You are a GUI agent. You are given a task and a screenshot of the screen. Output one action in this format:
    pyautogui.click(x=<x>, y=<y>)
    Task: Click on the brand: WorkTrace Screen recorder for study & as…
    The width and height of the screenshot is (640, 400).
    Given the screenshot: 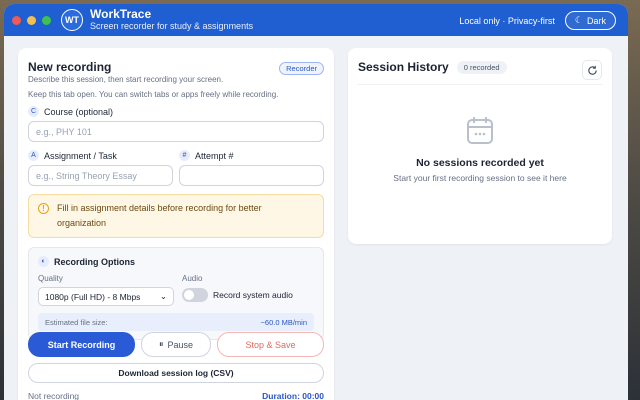 What is the action you would take?
    pyautogui.click(x=171, y=20)
    